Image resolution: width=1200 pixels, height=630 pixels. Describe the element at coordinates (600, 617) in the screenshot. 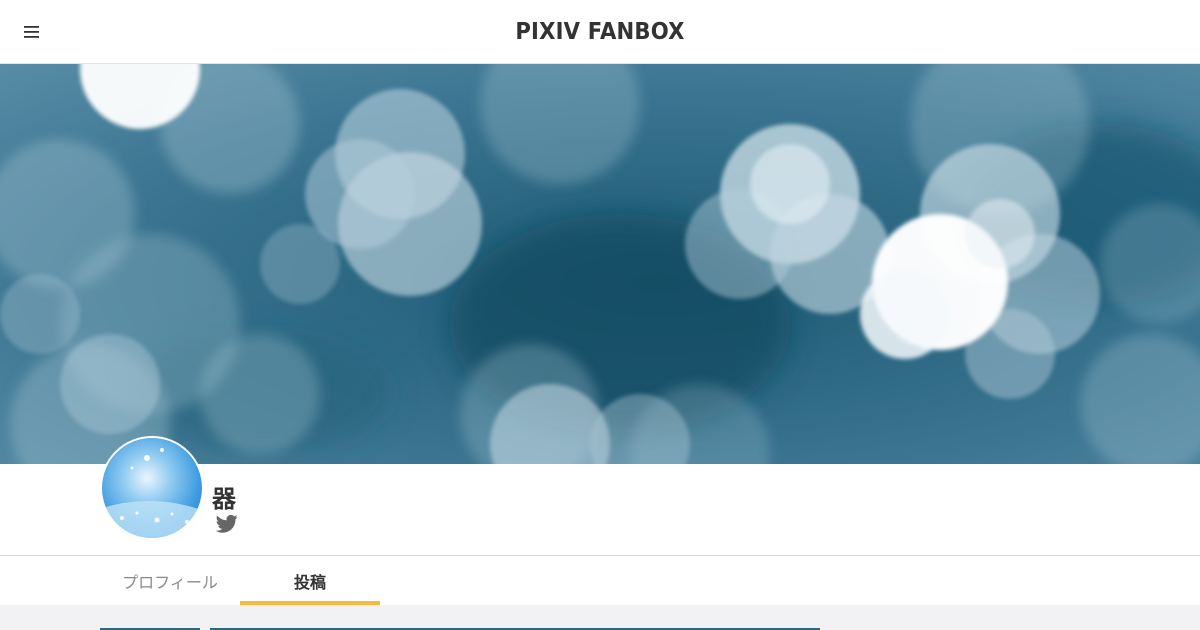

I see `content-area` at that location.